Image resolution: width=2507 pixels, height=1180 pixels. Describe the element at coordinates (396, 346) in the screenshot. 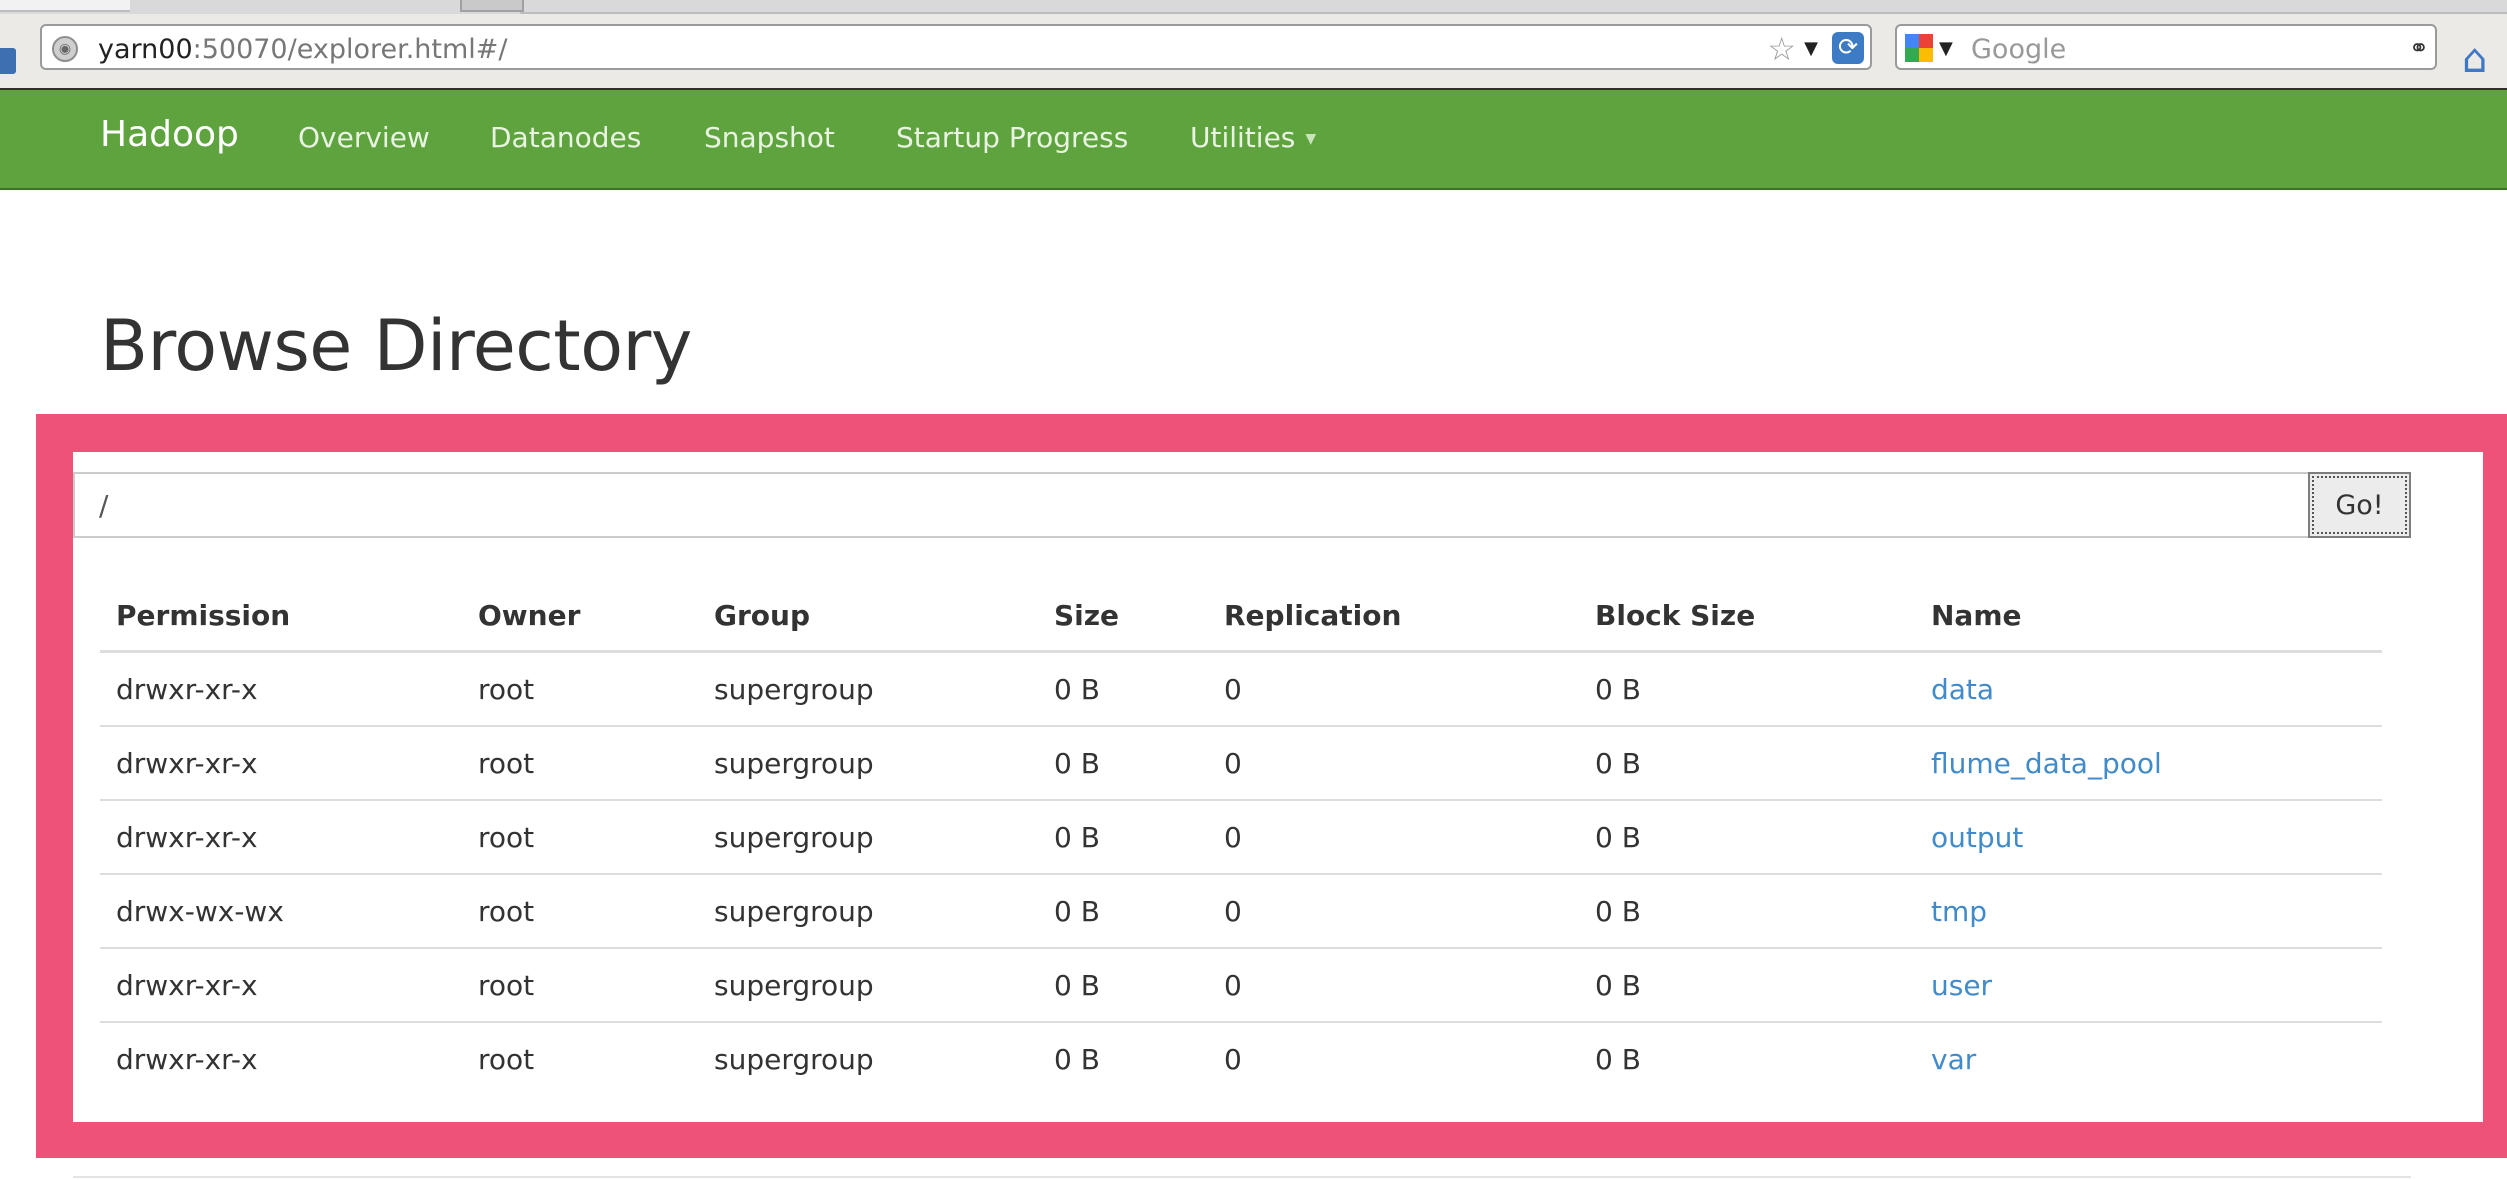

I see `page-title: Browse Directory` at that location.